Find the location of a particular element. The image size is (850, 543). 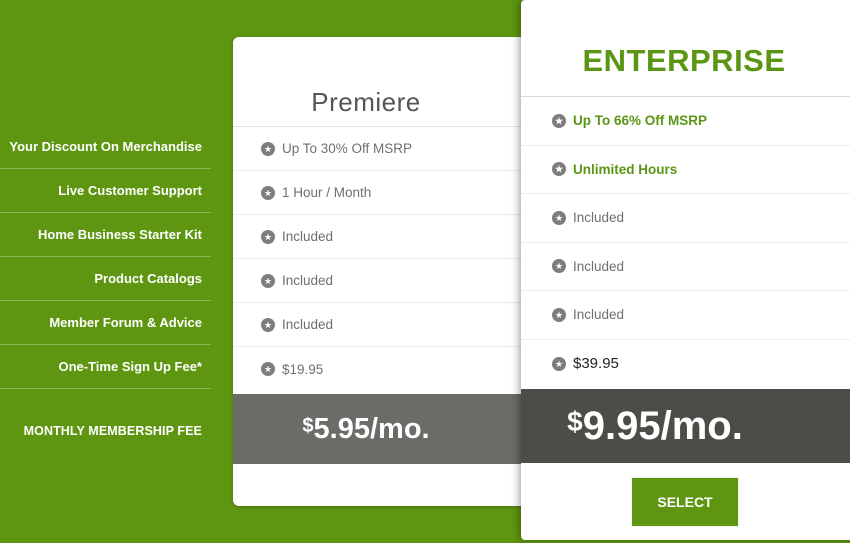

premiere-feature-catalogs: ★ Included is located at coordinates (388, 281).